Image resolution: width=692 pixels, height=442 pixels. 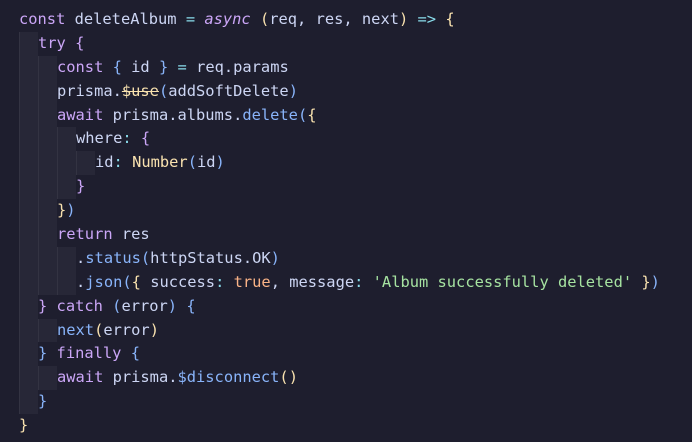 What do you see at coordinates (135, 234) in the screenshot?
I see `code-token: res` at bounding box center [135, 234].